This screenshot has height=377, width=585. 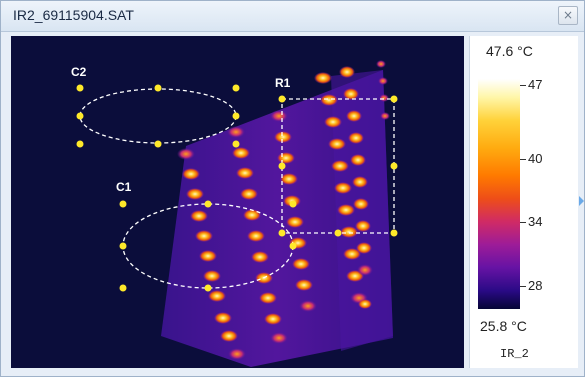 What do you see at coordinates (73, 15) in the screenshot?
I see `window-title: IR2_69115904.SAT` at bounding box center [73, 15].